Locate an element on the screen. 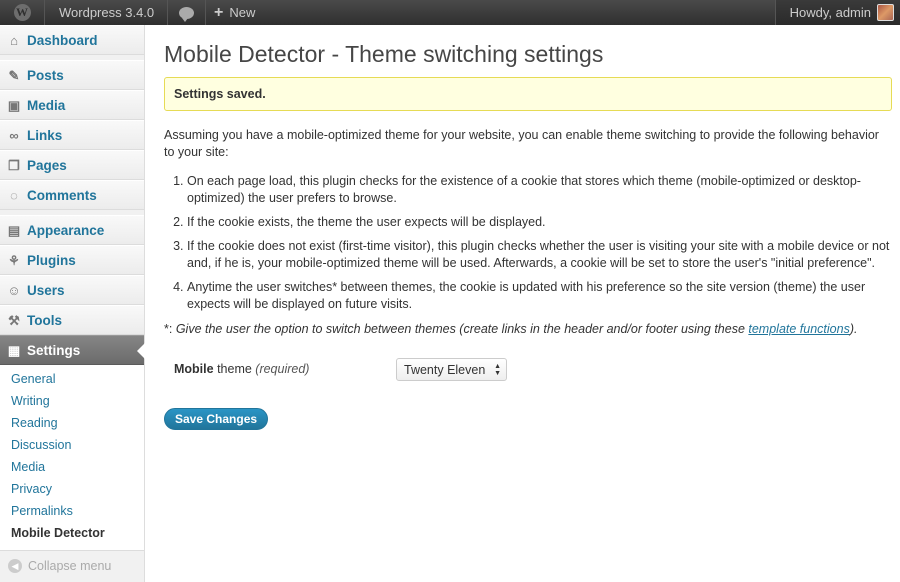 The image size is (900, 582). sidebar-item-label: Comments is located at coordinates (62, 195).